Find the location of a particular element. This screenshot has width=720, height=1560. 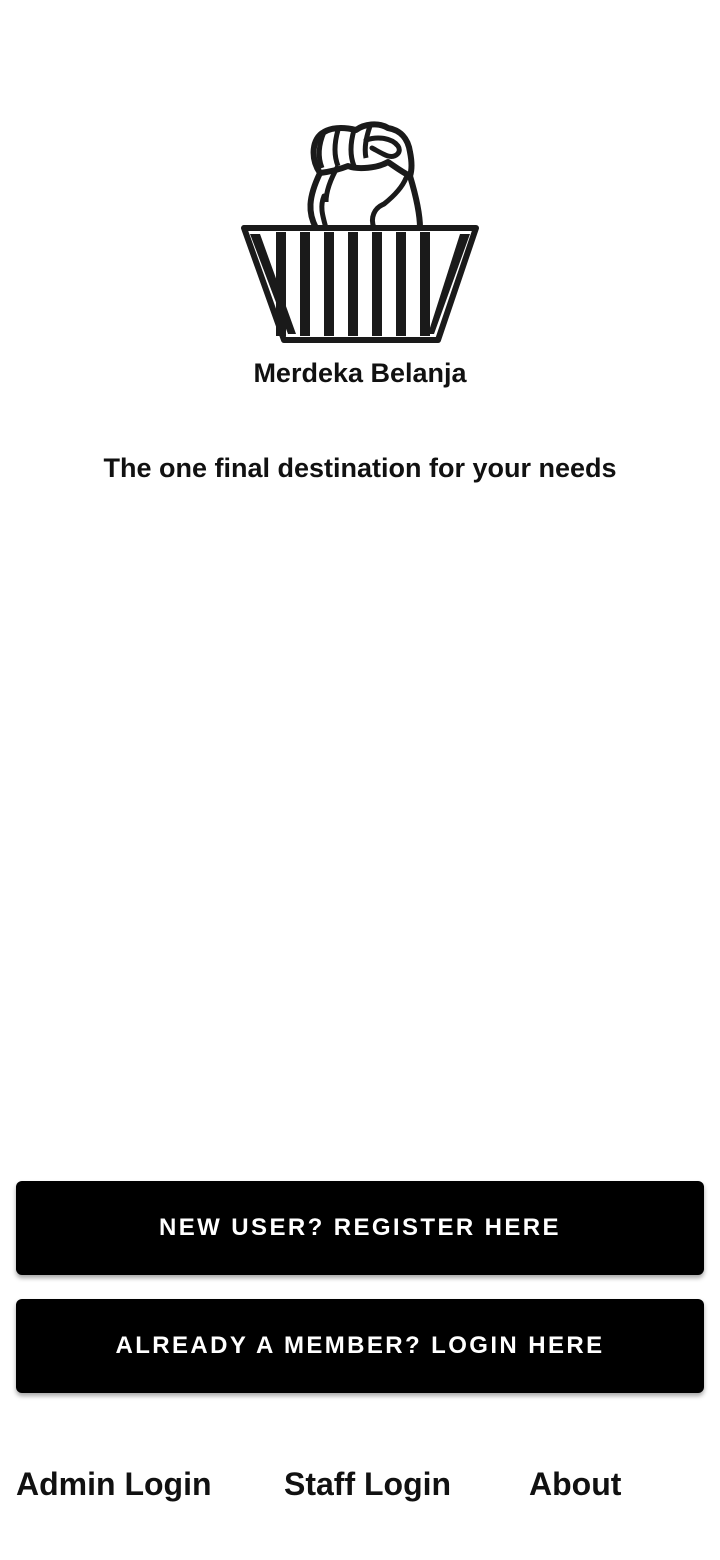

about-link: About is located at coordinates (575, 1484).